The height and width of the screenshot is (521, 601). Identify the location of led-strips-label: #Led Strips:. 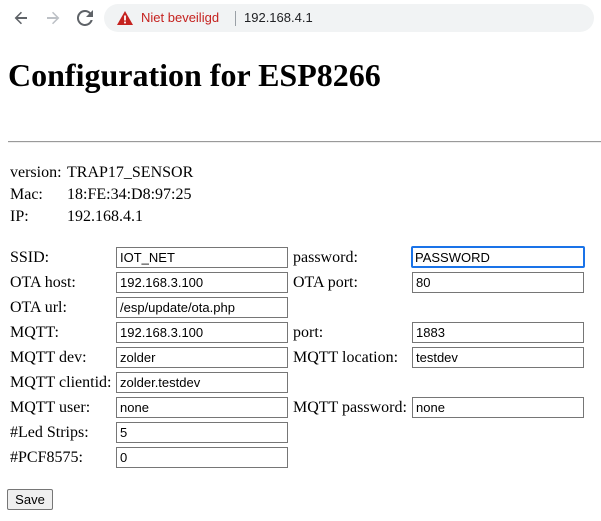
(49, 432).